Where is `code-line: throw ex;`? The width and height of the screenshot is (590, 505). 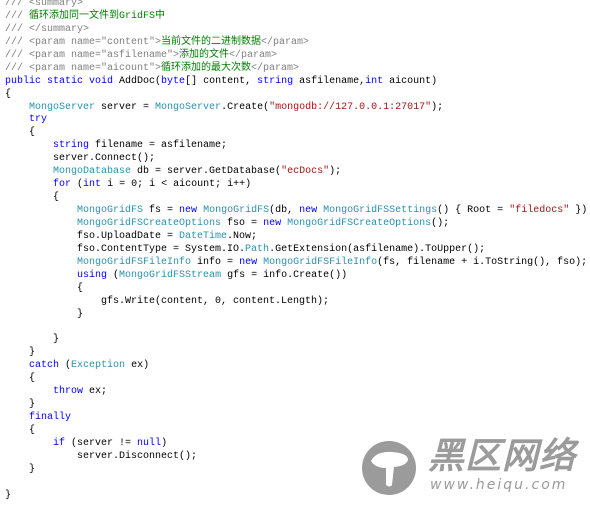
code-line: throw ex; is located at coordinates (296, 392).